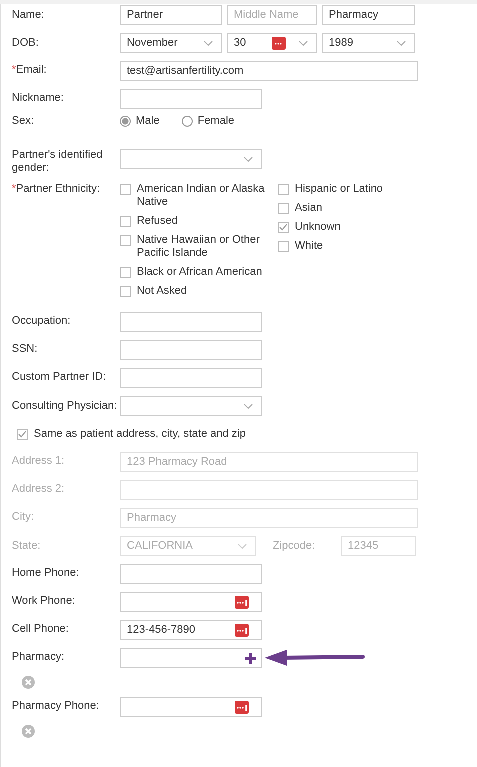  What do you see at coordinates (39, 657) in the screenshot?
I see `field-label: Pharmacy:` at bounding box center [39, 657].